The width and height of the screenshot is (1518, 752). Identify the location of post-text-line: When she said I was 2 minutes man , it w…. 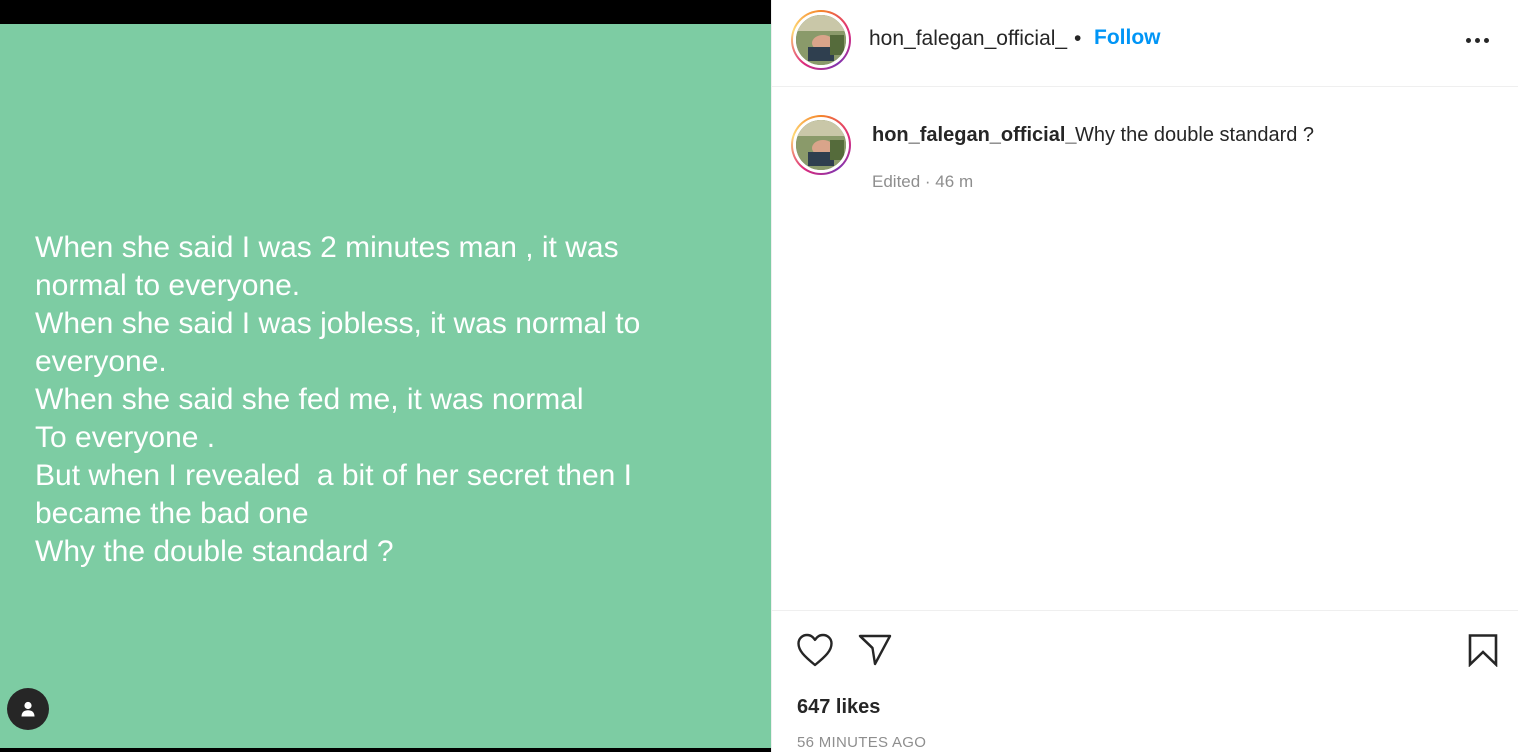
(327, 247).